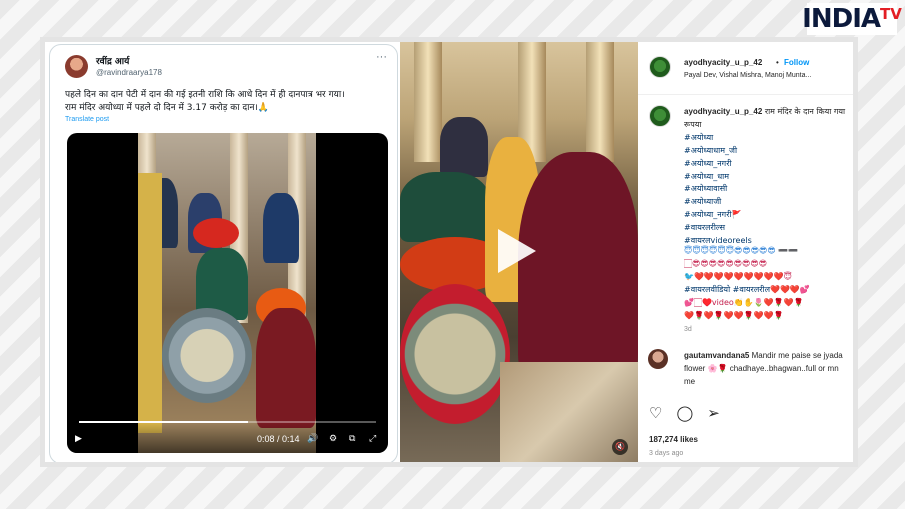 The width and height of the screenshot is (905, 509). Describe the element at coordinates (745, 94) in the screenshot. I see `divider` at that location.